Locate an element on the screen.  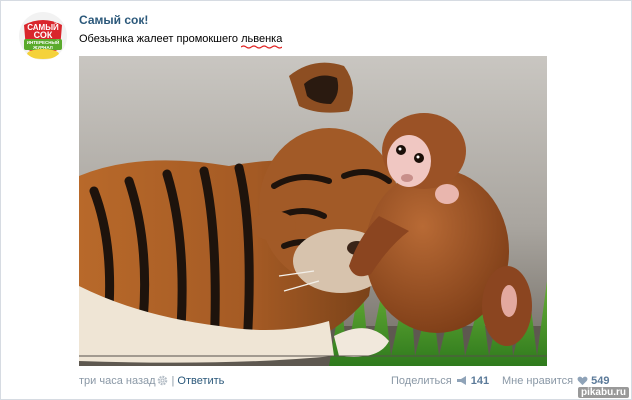
reply-link: Ответить is located at coordinates (200, 381).